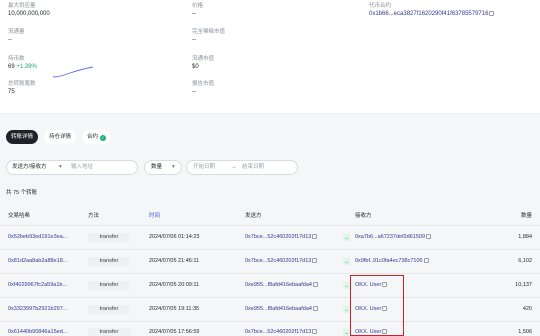 Image resolution: width=540 pixels, height=336 pixels. Describe the element at coordinates (197, 10) in the screenshot. I see `price-stat: 价格 --` at that location.